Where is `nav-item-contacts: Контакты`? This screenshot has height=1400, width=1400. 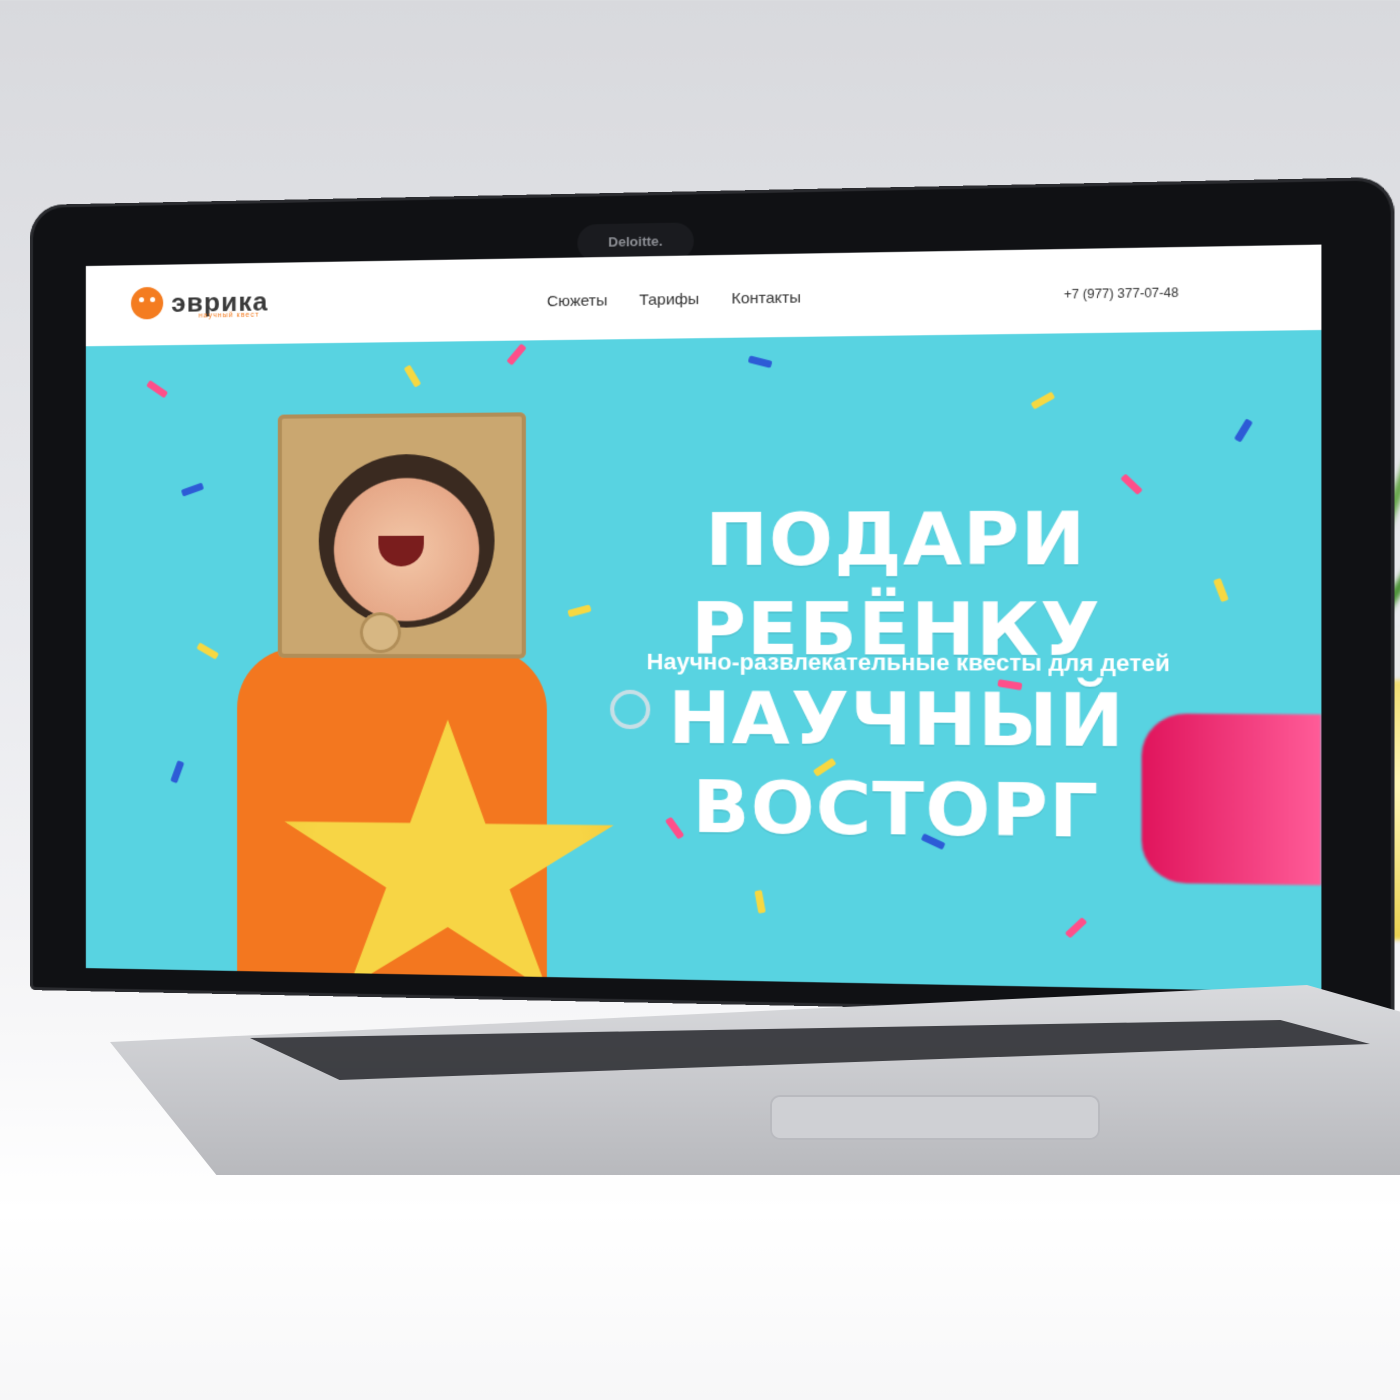
nav-item-contacts: Контакты is located at coordinates (766, 298).